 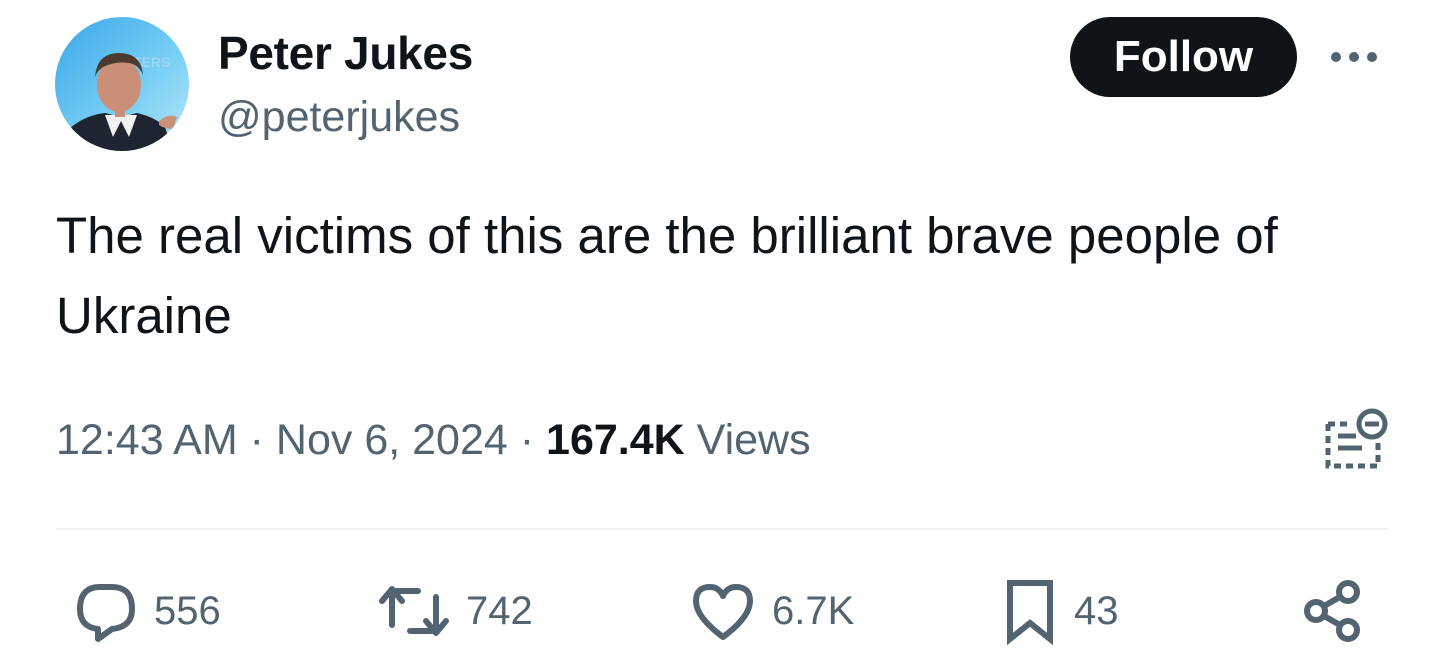 I want to click on analytics-icon, so click(x=1354, y=441).